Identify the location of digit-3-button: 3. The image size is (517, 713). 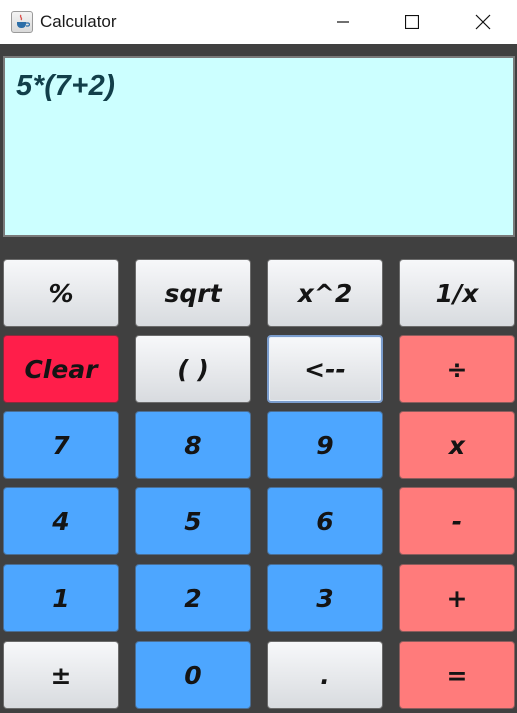
(325, 598).